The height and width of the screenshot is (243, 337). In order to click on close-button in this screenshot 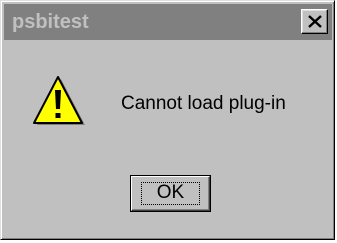, I will do `click(314, 21)`.